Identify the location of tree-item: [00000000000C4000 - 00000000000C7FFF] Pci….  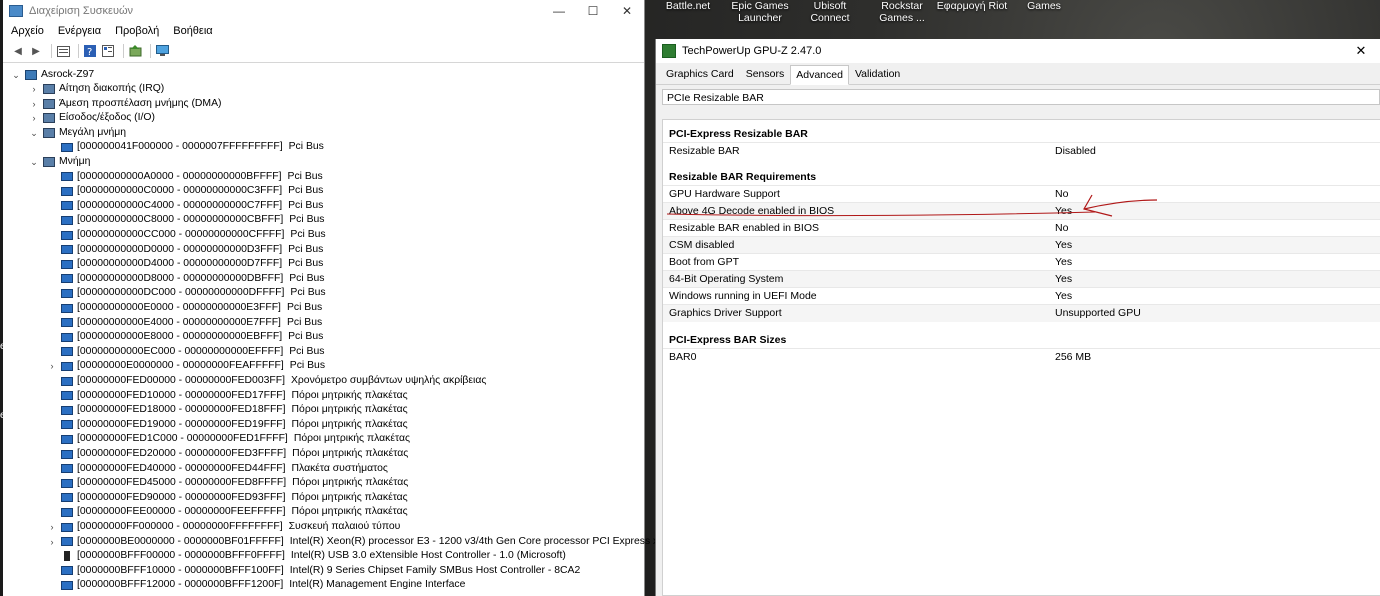
(185, 206).